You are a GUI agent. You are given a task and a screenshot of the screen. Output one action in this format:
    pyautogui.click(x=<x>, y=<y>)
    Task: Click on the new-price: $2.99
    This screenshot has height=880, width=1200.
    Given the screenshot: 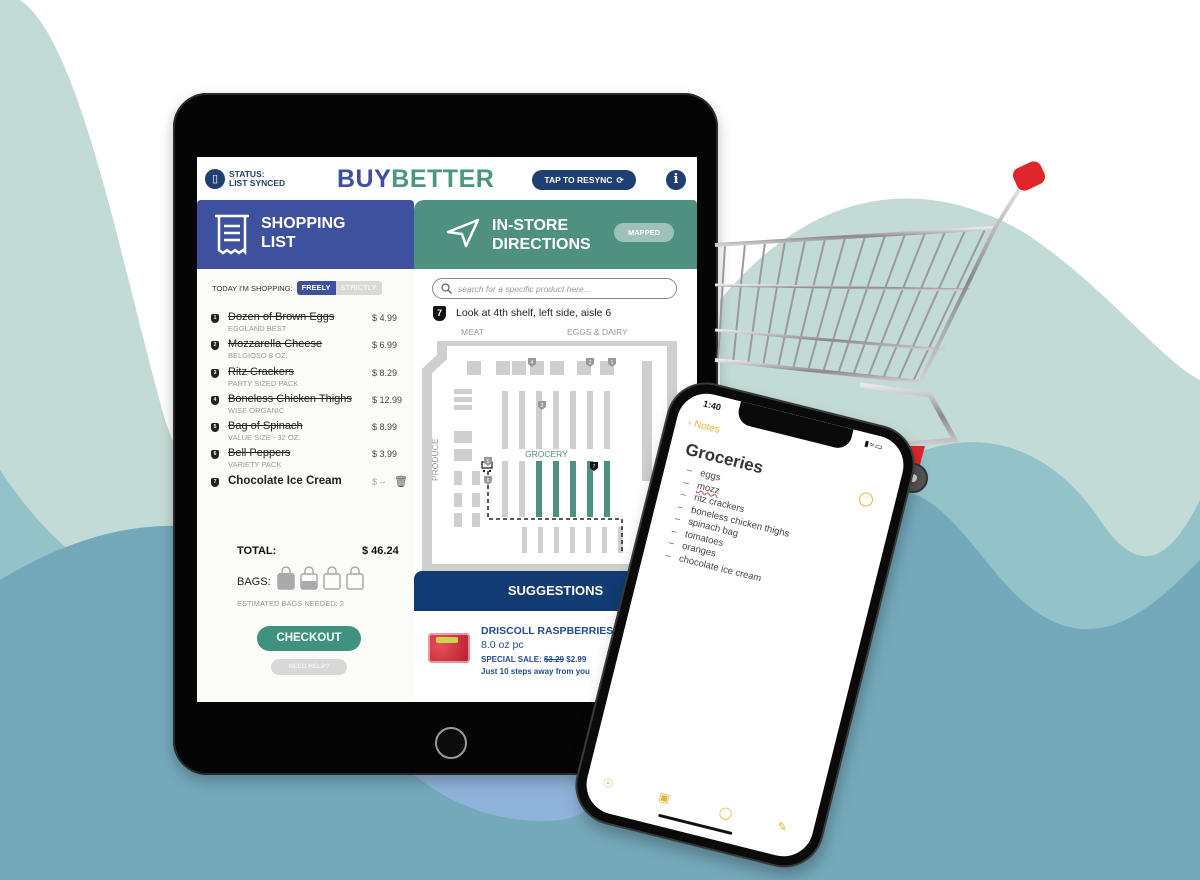 What is the action you would take?
    pyautogui.click(x=576, y=659)
    